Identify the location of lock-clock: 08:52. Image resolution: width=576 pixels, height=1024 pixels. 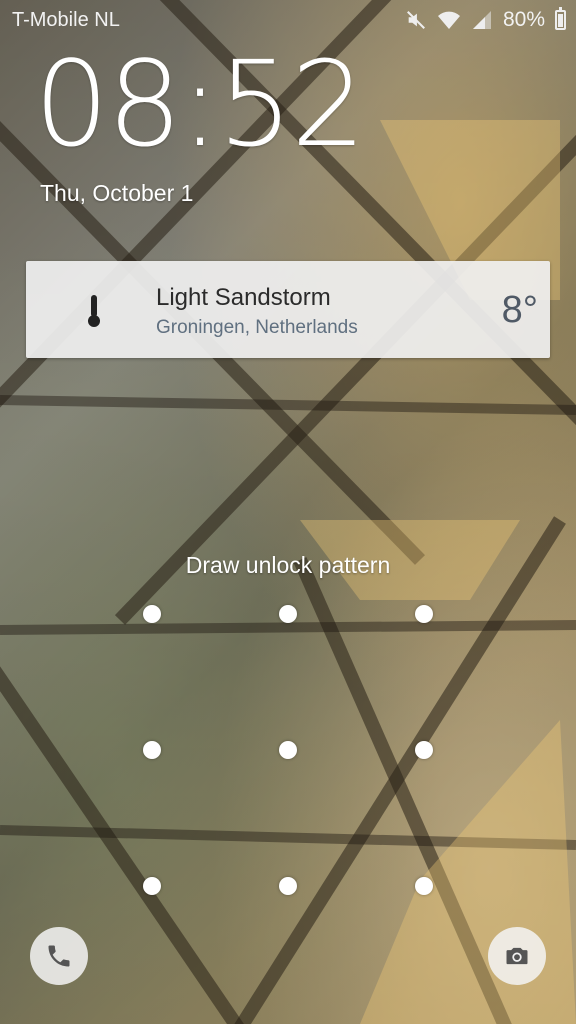
(200, 104).